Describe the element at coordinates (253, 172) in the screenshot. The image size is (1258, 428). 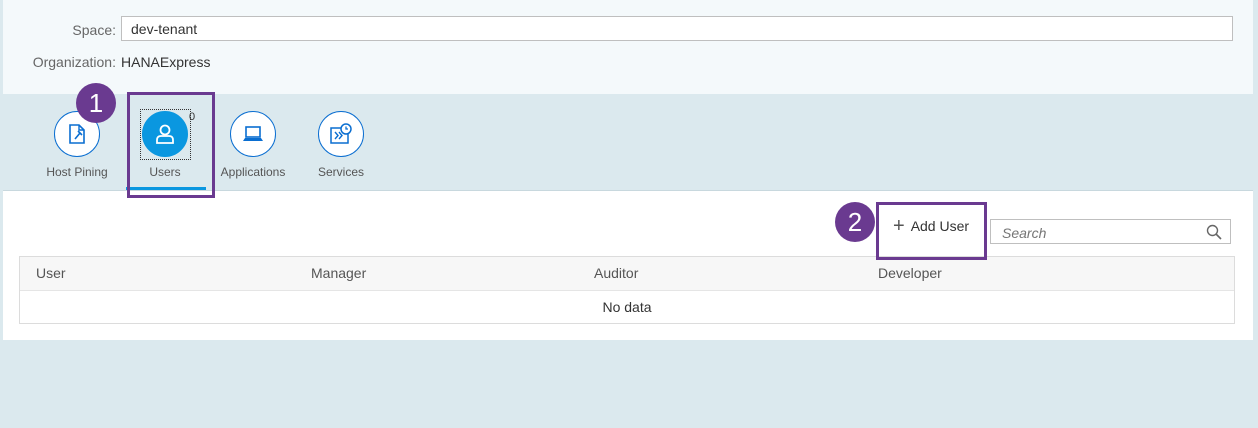
I see `tab-label-applications: Applications` at that location.